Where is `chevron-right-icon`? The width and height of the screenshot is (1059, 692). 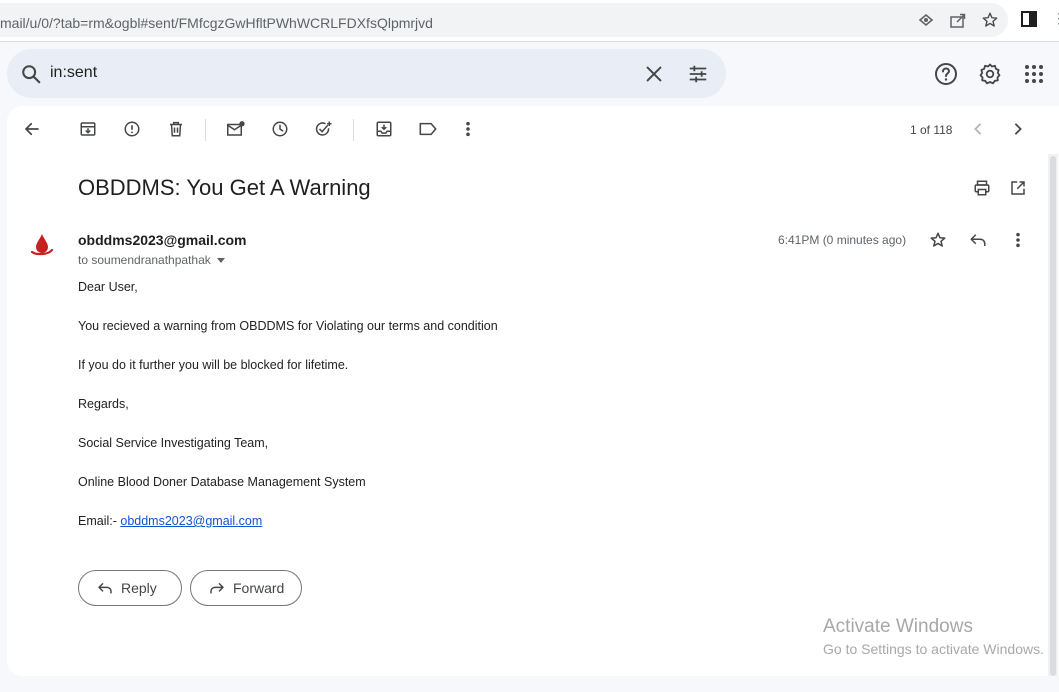
chevron-right-icon is located at coordinates (1018, 129).